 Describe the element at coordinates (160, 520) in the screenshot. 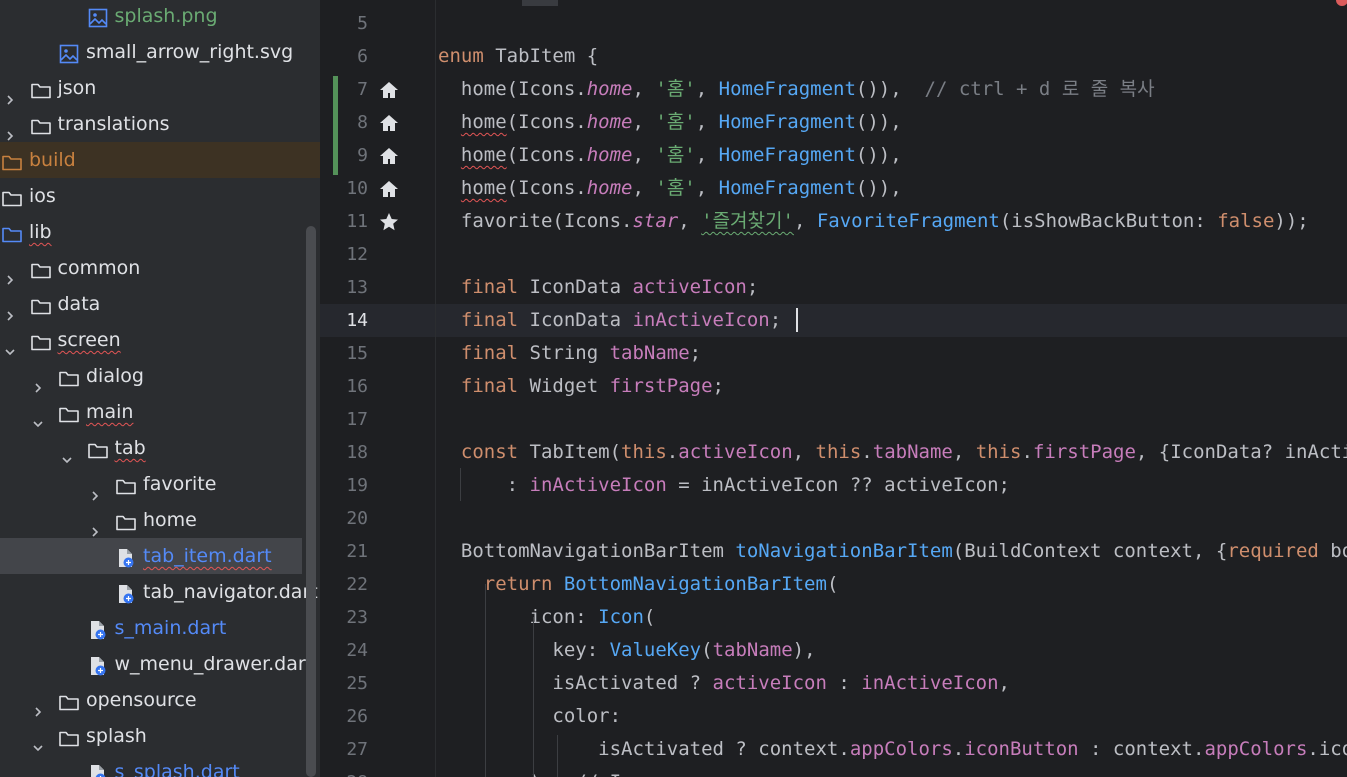

I see `tree-item-home: home` at that location.